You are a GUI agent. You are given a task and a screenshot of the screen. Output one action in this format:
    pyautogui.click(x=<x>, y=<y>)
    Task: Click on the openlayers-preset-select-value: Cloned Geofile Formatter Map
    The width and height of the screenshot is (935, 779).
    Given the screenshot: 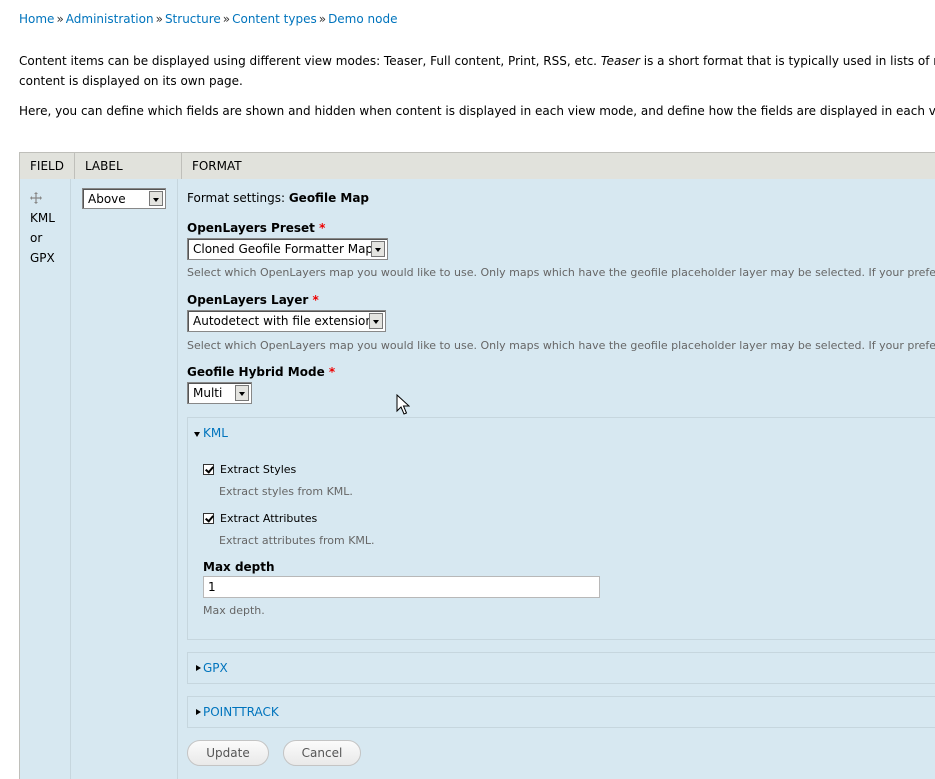 What is the action you would take?
    pyautogui.click(x=283, y=249)
    